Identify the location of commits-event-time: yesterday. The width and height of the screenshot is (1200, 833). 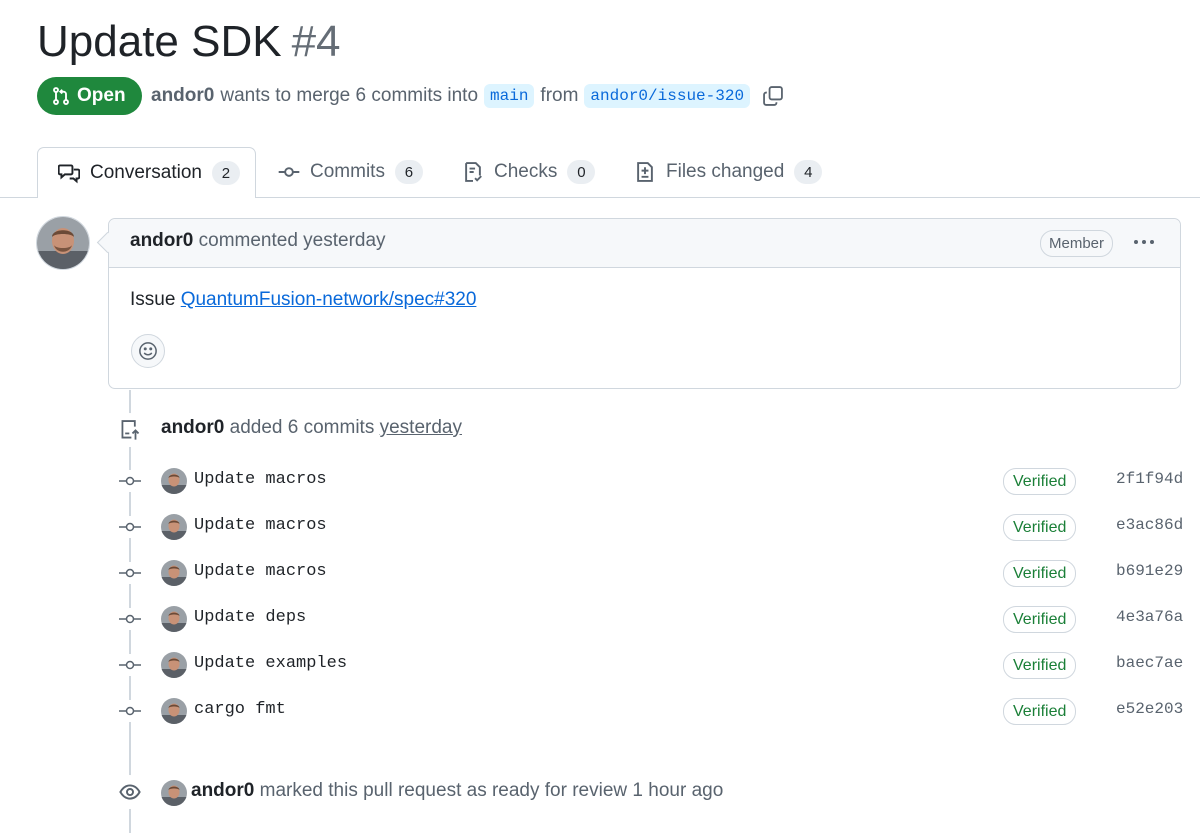
(421, 427).